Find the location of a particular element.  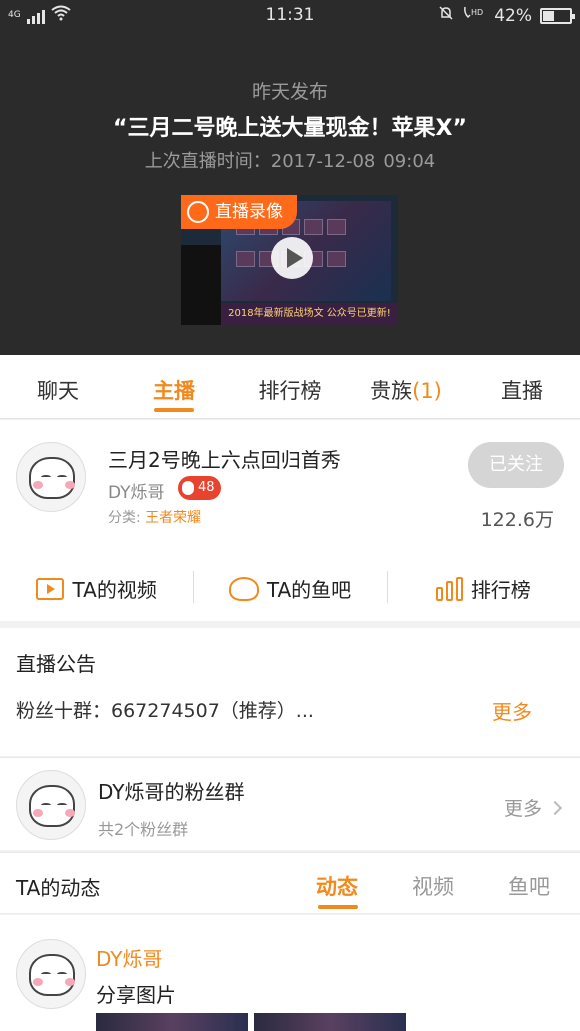

mic-icon is located at coordinates (188, 488).